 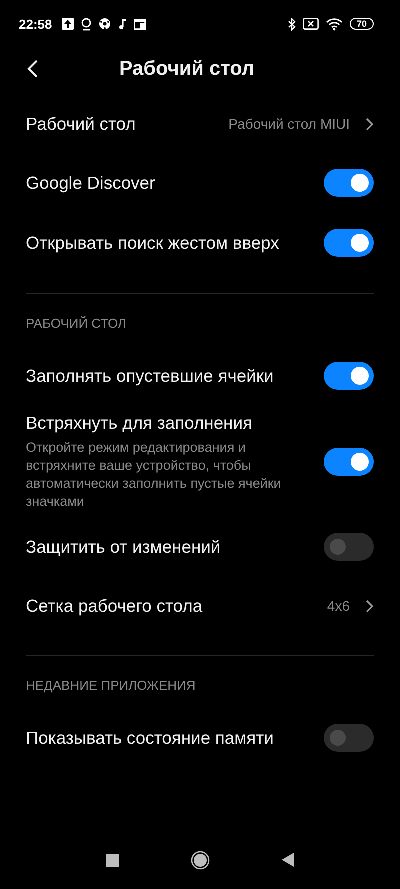 I want to click on window-icon, so click(x=140, y=24).